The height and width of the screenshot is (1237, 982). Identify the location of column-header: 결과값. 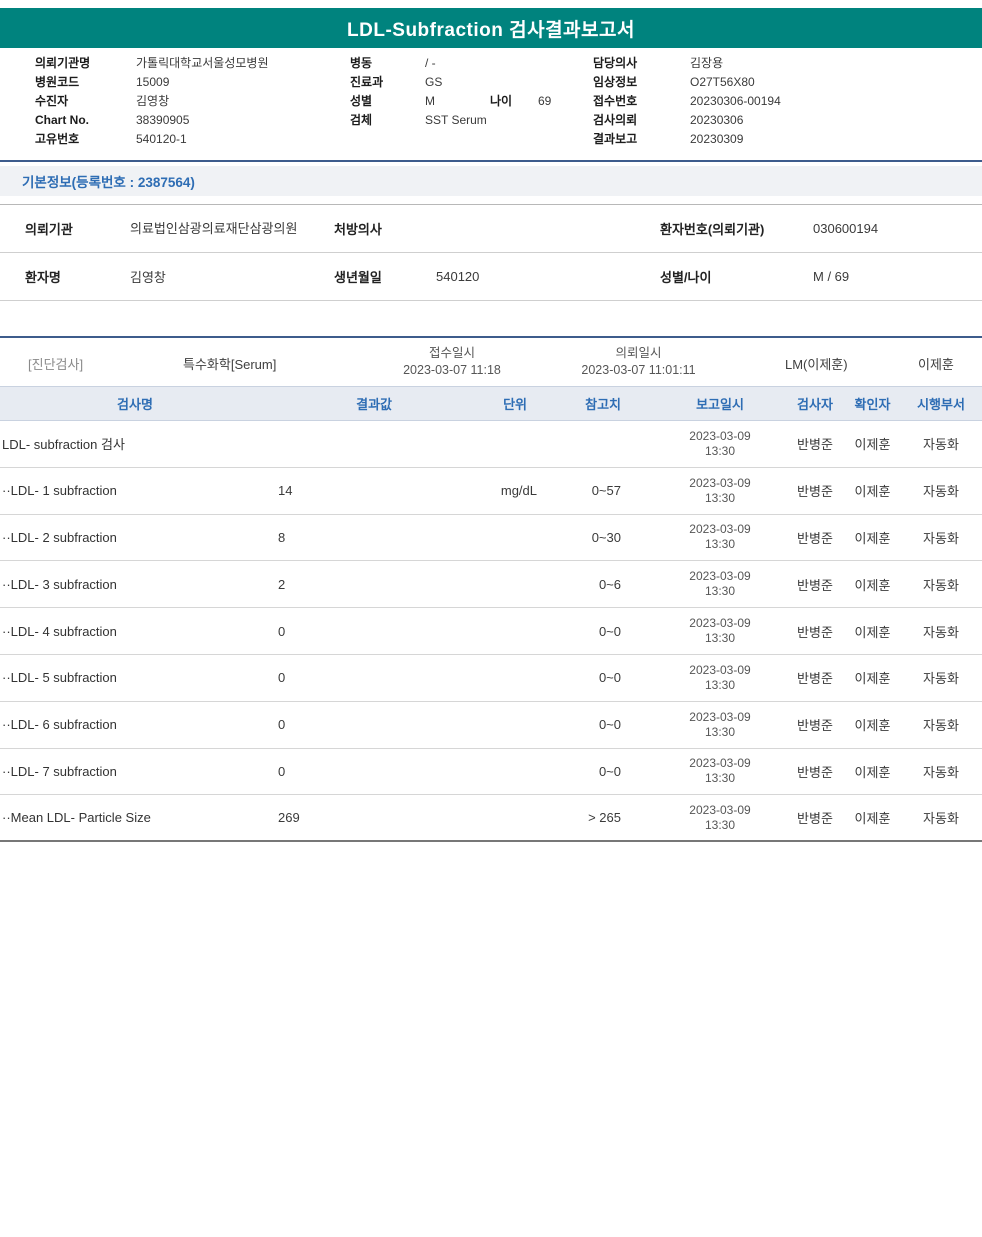
(374, 404).